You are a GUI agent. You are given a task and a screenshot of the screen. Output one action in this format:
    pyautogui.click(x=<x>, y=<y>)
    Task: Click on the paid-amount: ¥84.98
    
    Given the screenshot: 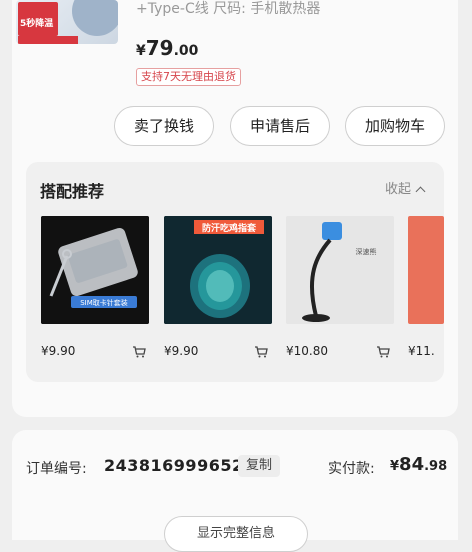 What is the action you would take?
    pyautogui.click(x=419, y=464)
    